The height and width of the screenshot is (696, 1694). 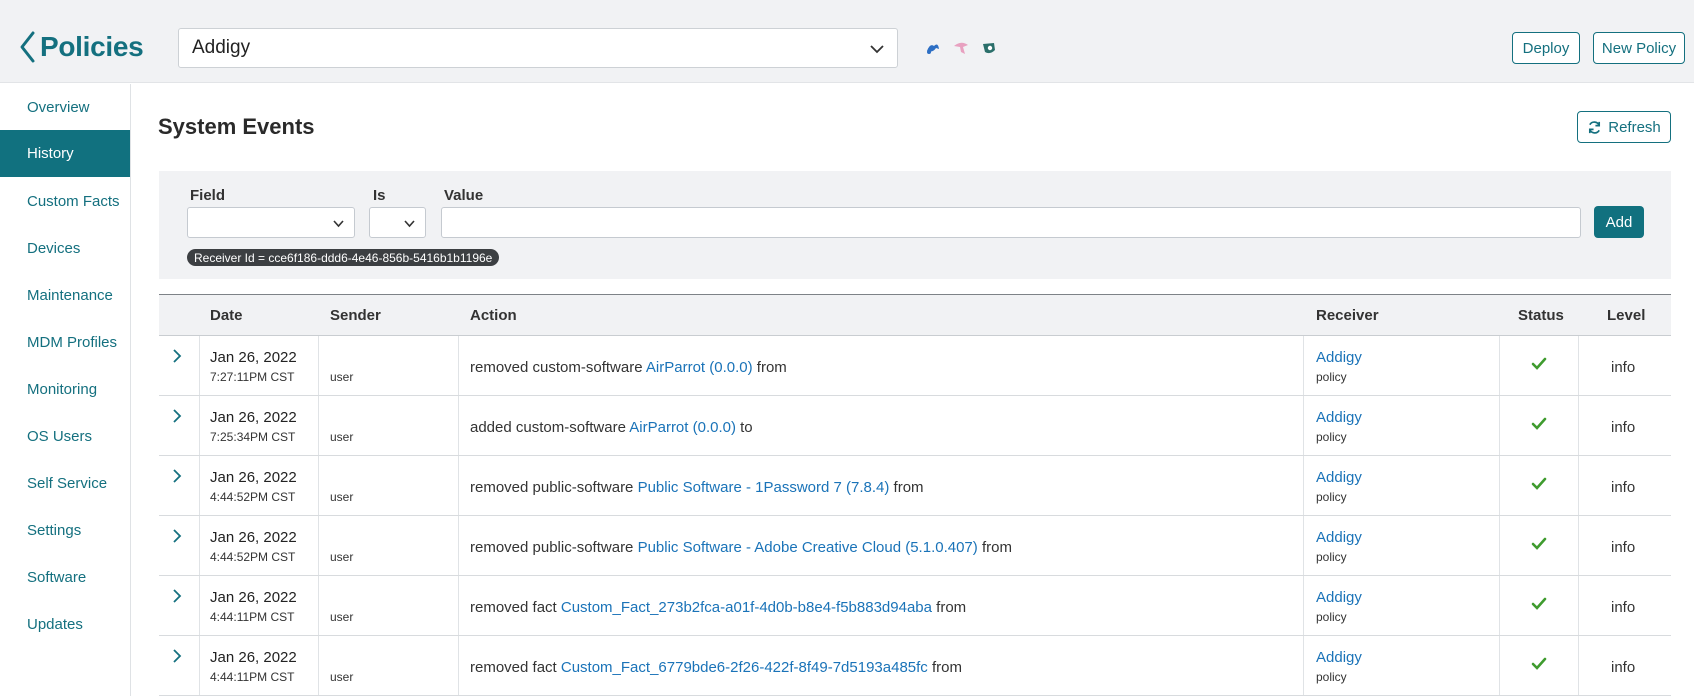 What do you see at coordinates (65, 201) in the screenshot?
I see `sidebar-item-custom-facts: Custom Facts` at bounding box center [65, 201].